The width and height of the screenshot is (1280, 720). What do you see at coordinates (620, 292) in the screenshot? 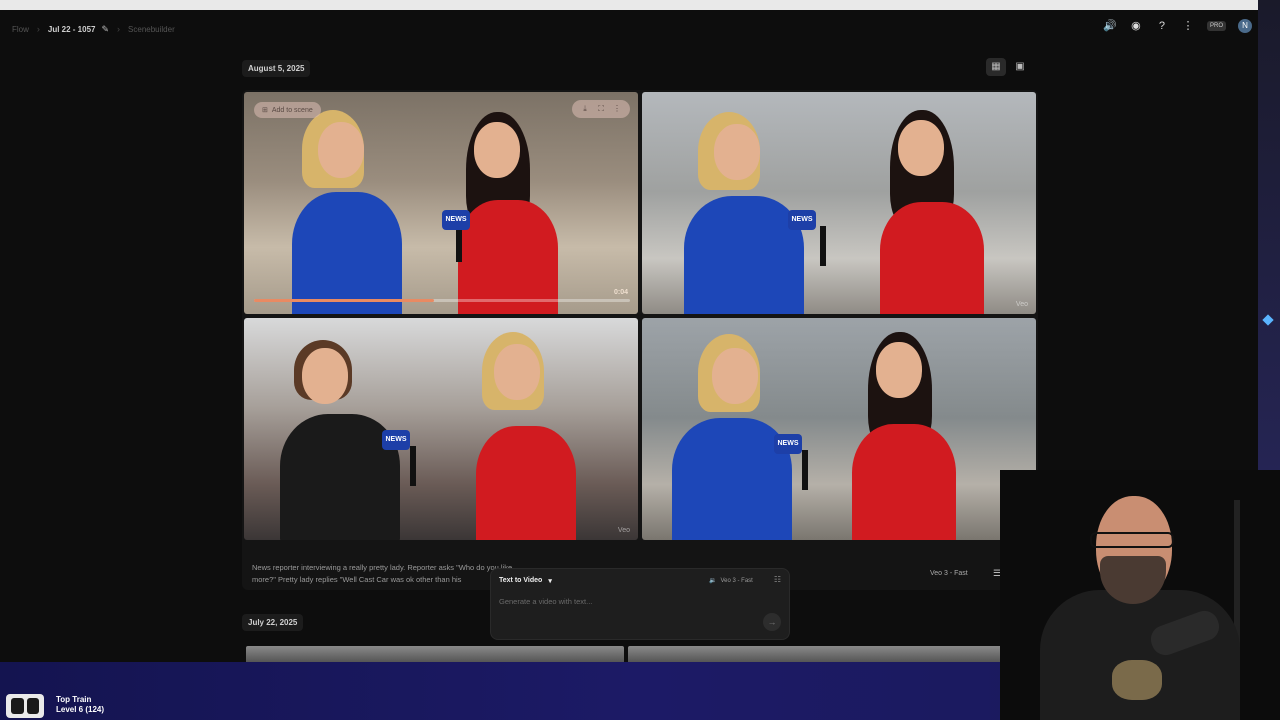
I see `video-timecode: 0:04` at bounding box center [620, 292].